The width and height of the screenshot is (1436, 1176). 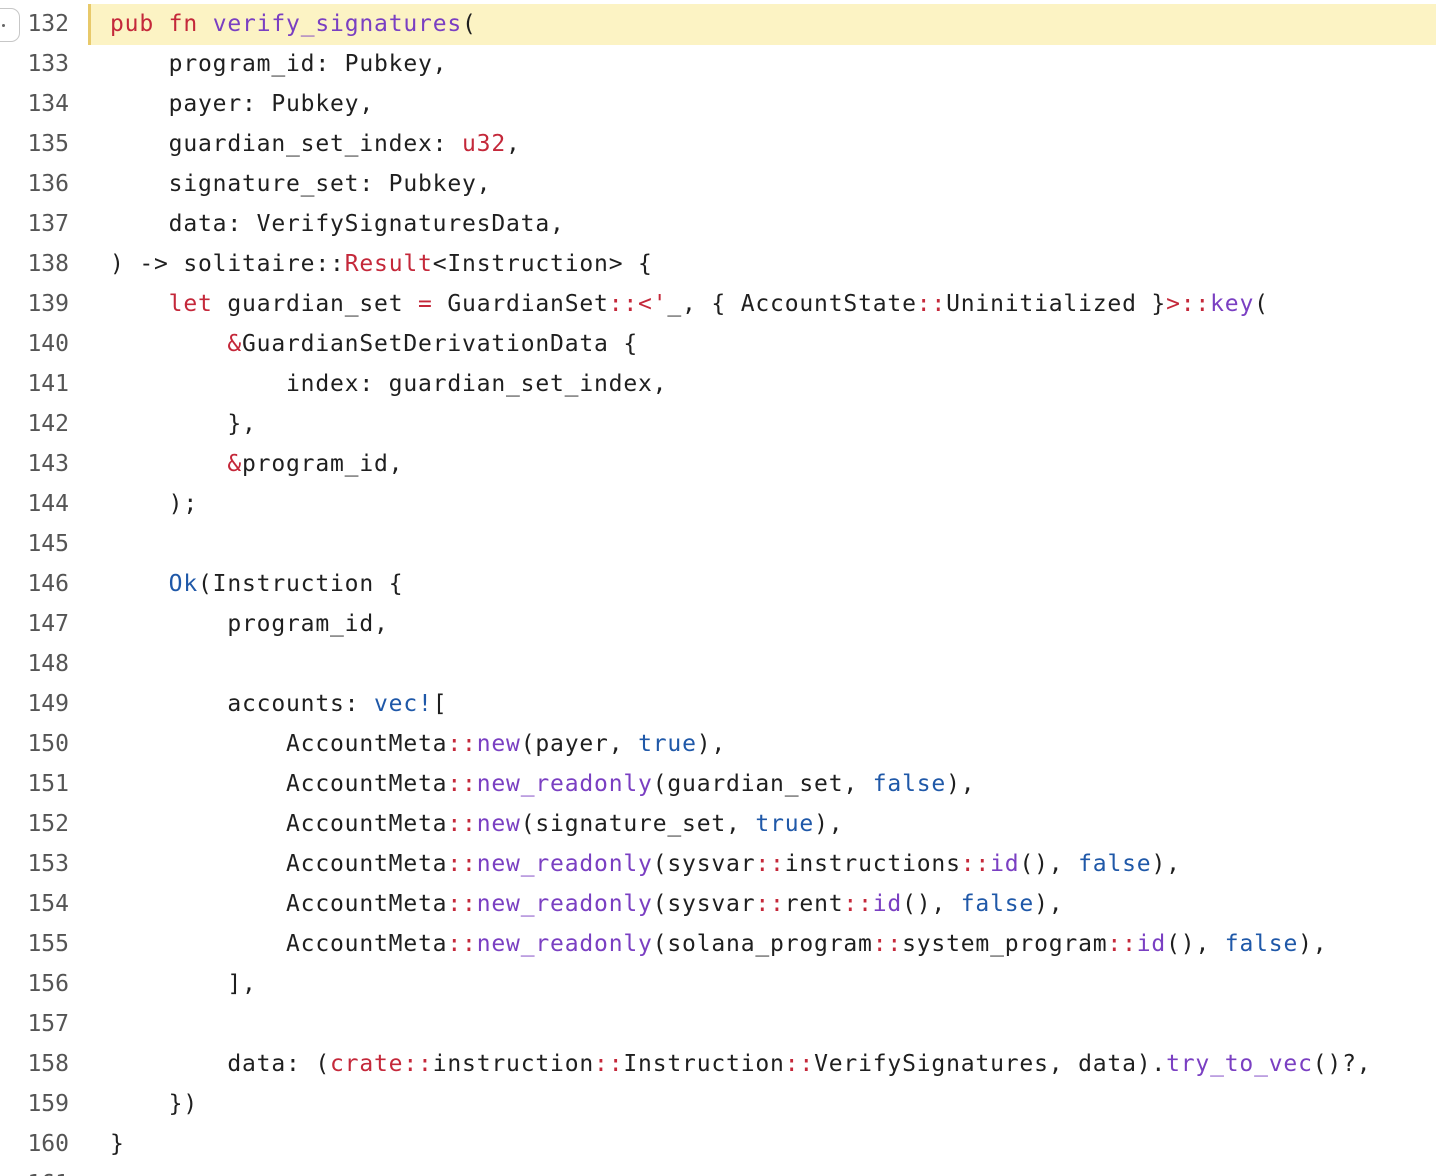 What do you see at coordinates (286, 144) in the screenshot?
I see `code-token: guardian_set_index:` at bounding box center [286, 144].